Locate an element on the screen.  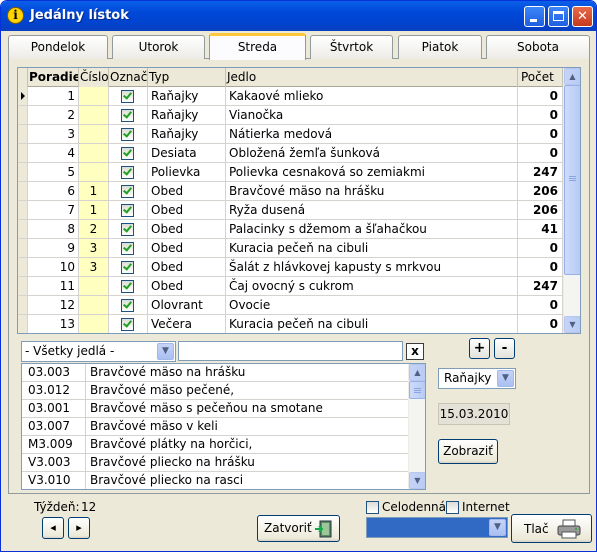
next-week-button: ▸ is located at coordinates (79, 528).